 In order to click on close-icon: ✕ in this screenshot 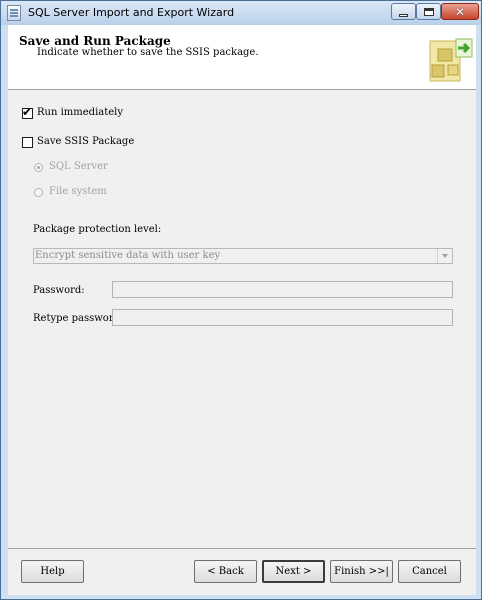, I will do `click(460, 11)`.